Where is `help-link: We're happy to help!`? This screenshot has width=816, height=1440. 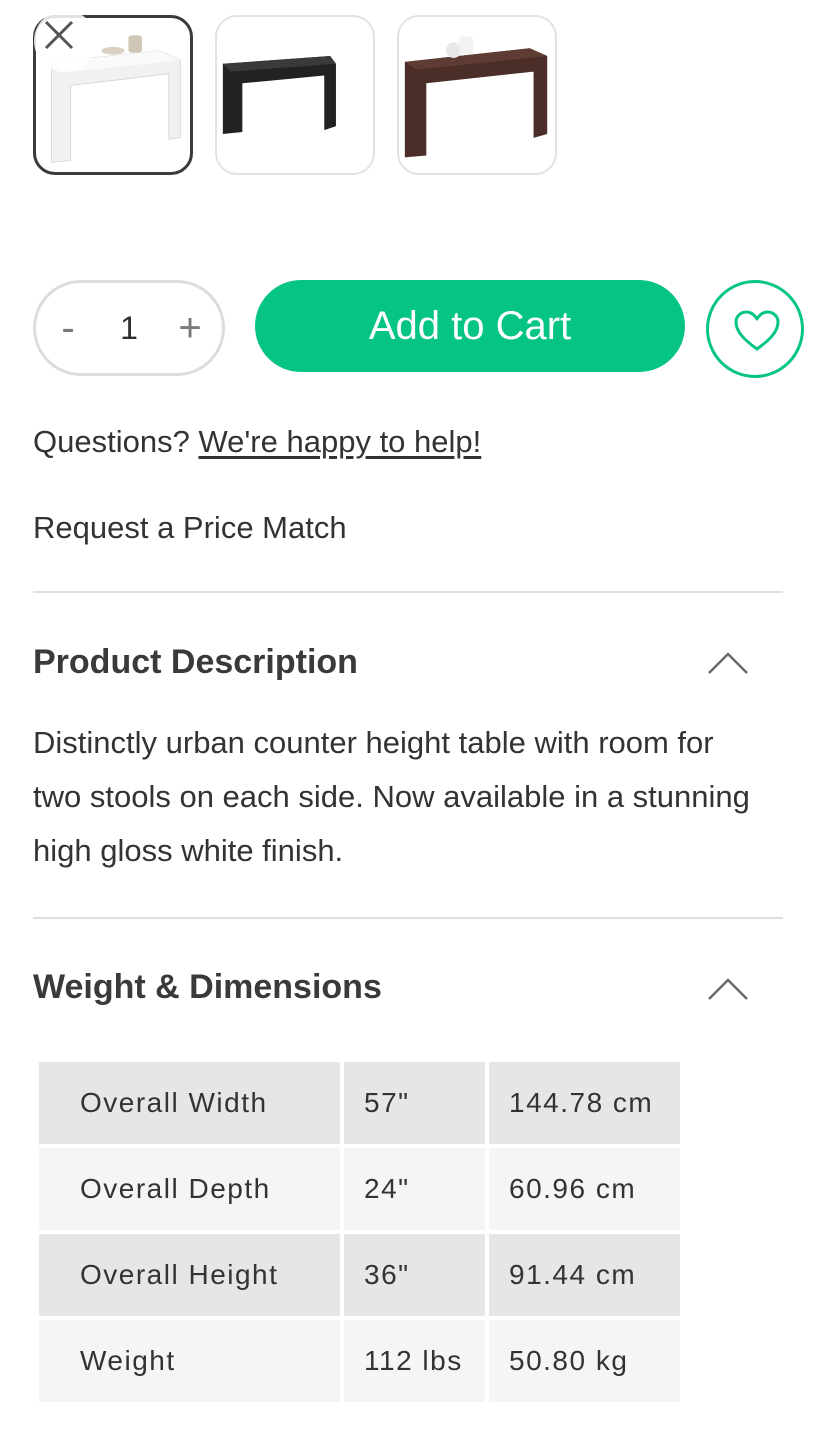
help-link: We're happy to help! is located at coordinates (339, 441).